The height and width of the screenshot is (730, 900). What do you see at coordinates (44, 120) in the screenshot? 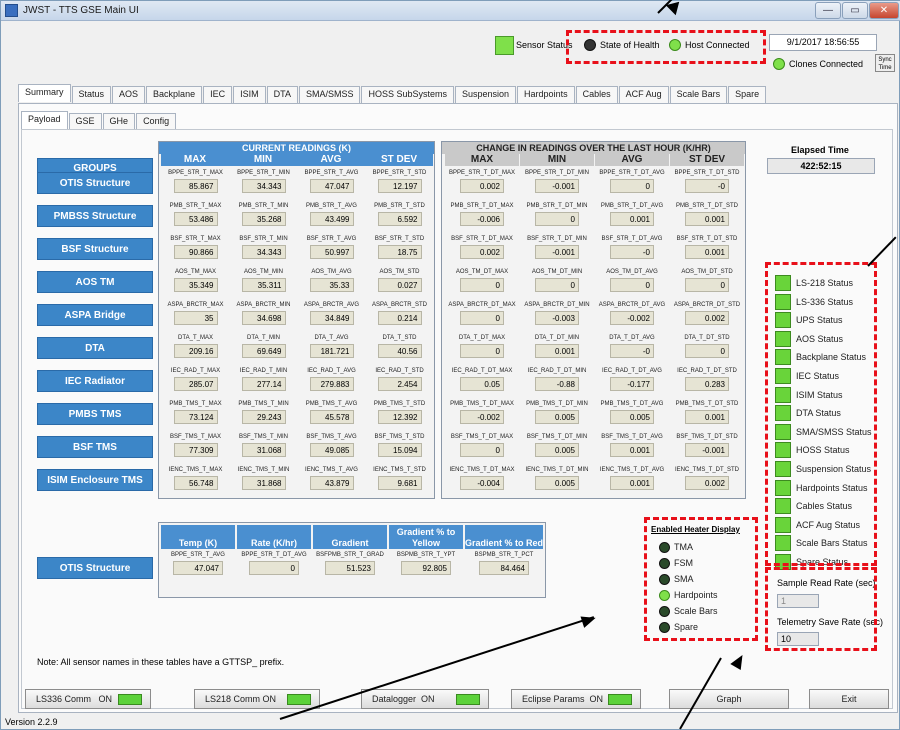
I see `subtab-payload: Payload` at bounding box center [44, 120].